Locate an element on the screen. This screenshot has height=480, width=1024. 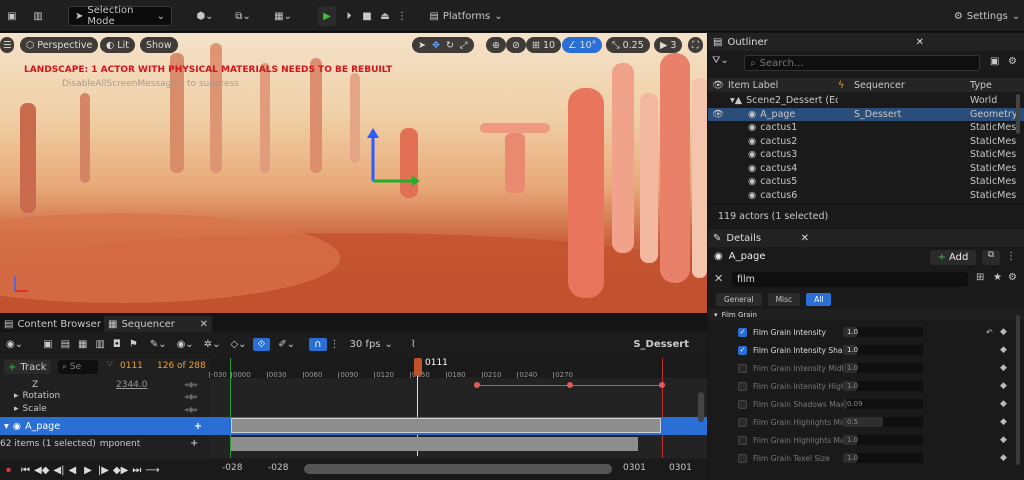
playback-icon: ✲⌄ is located at coordinates (212, 344).